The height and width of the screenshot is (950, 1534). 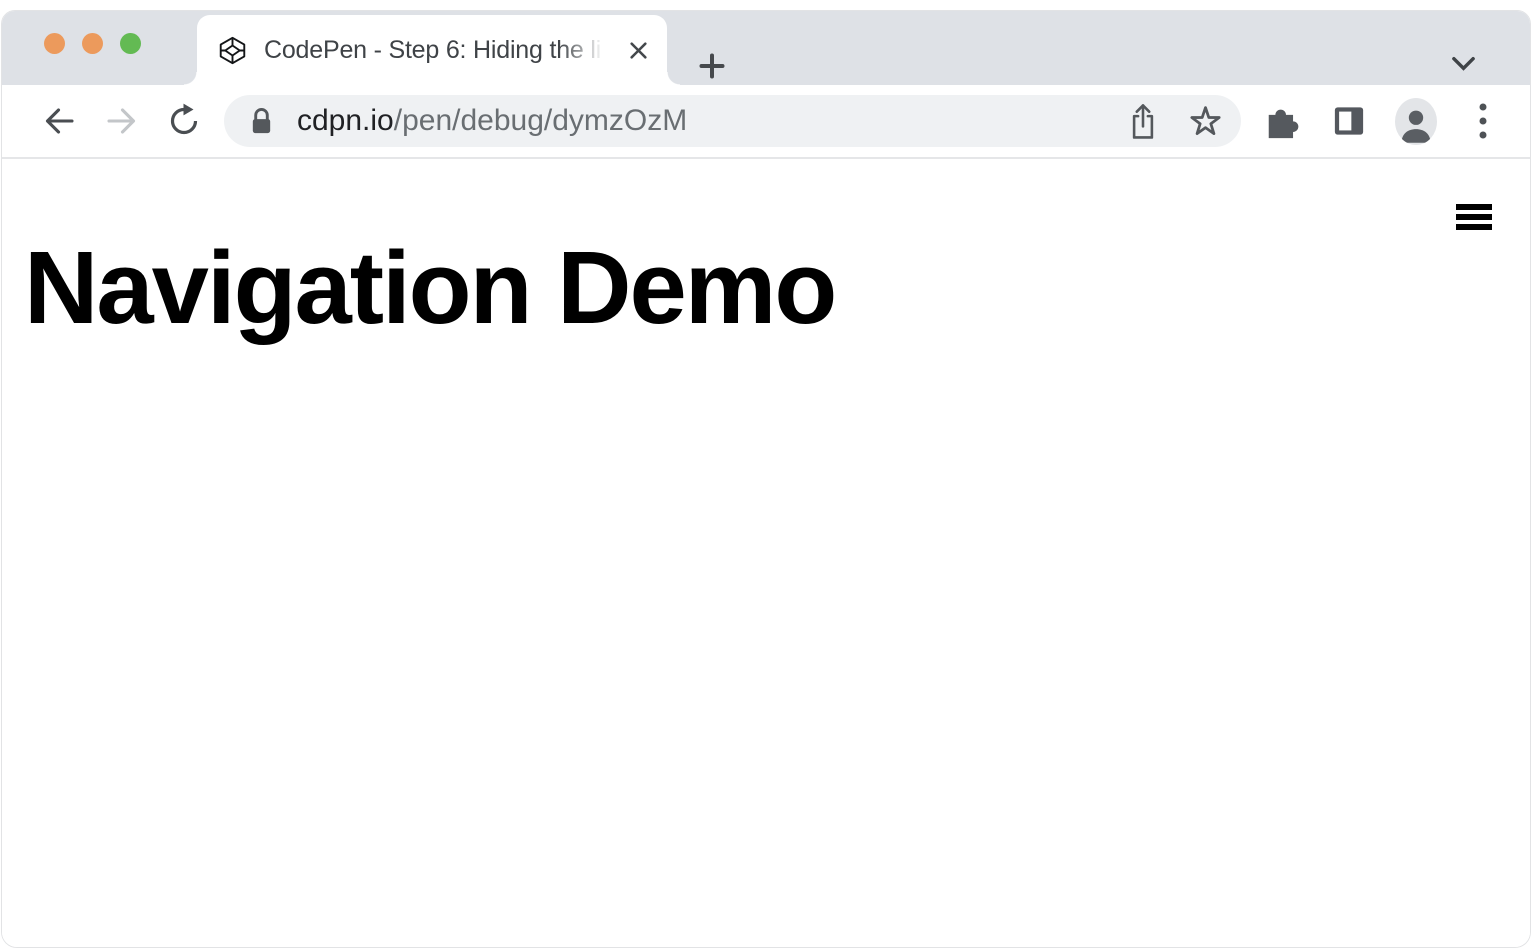 I want to click on reload-icon, so click(x=184, y=121).